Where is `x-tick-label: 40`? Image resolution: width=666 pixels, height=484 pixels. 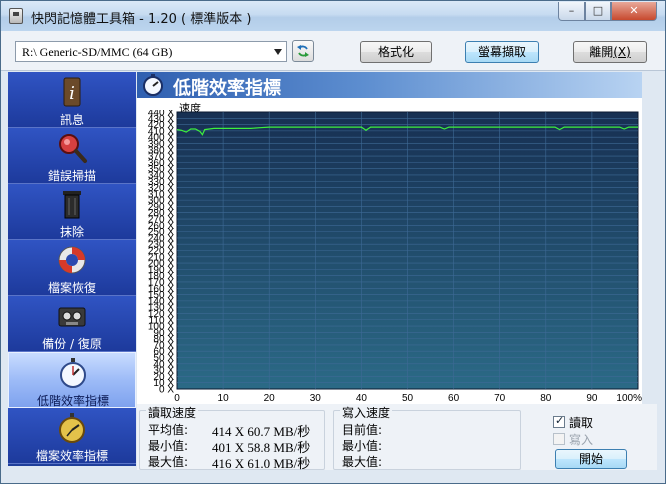 x-tick-label: 40 is located at coordinates (362, 398).